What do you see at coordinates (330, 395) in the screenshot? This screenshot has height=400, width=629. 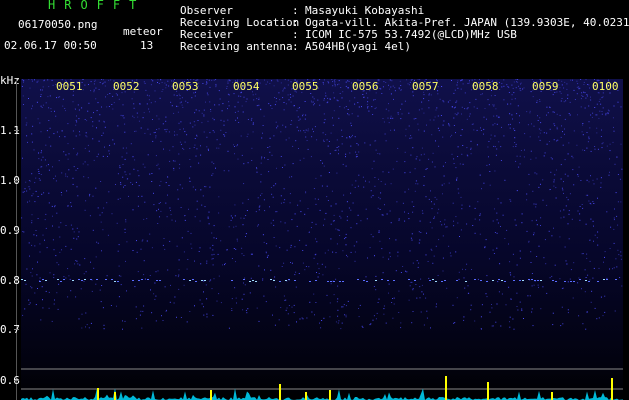 I see `meteor-spike` at bounding box center [330, 395].